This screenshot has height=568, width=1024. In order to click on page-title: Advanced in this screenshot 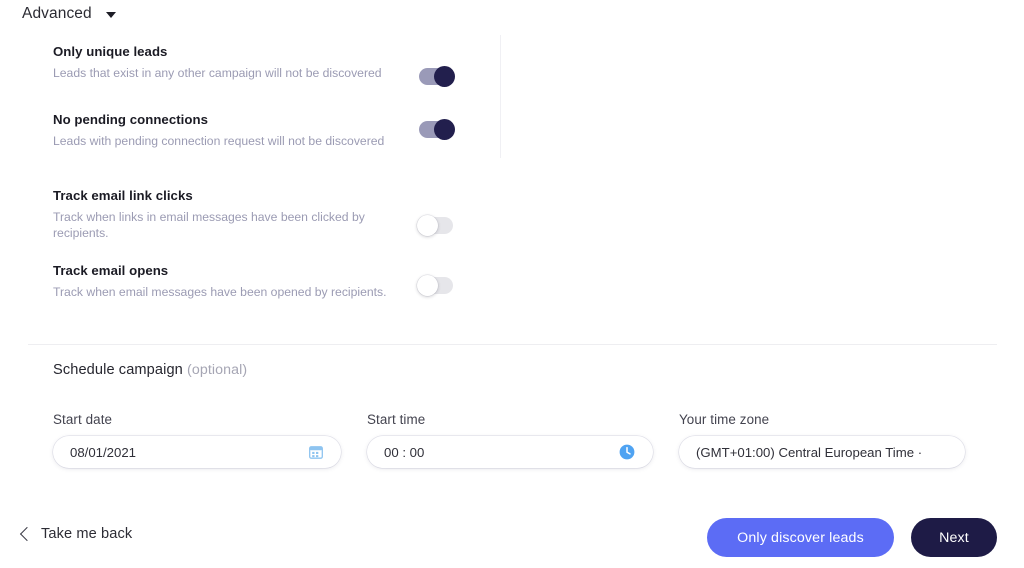, I will do `click(57, 13)`.